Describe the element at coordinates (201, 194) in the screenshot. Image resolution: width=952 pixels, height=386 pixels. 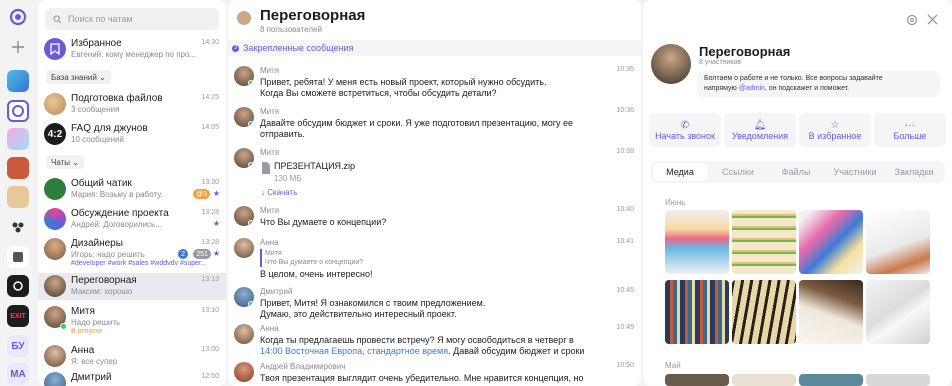
I see `mention-badge: @3` at that location.